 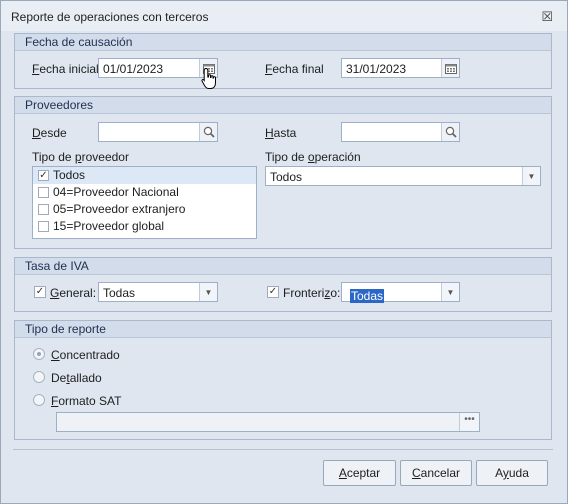 What do you see at coordinates (80, 157) in the screenshot?
I see `tipo-proveedor-label: Tipo de proveedor` at bounding box center [80, 157].